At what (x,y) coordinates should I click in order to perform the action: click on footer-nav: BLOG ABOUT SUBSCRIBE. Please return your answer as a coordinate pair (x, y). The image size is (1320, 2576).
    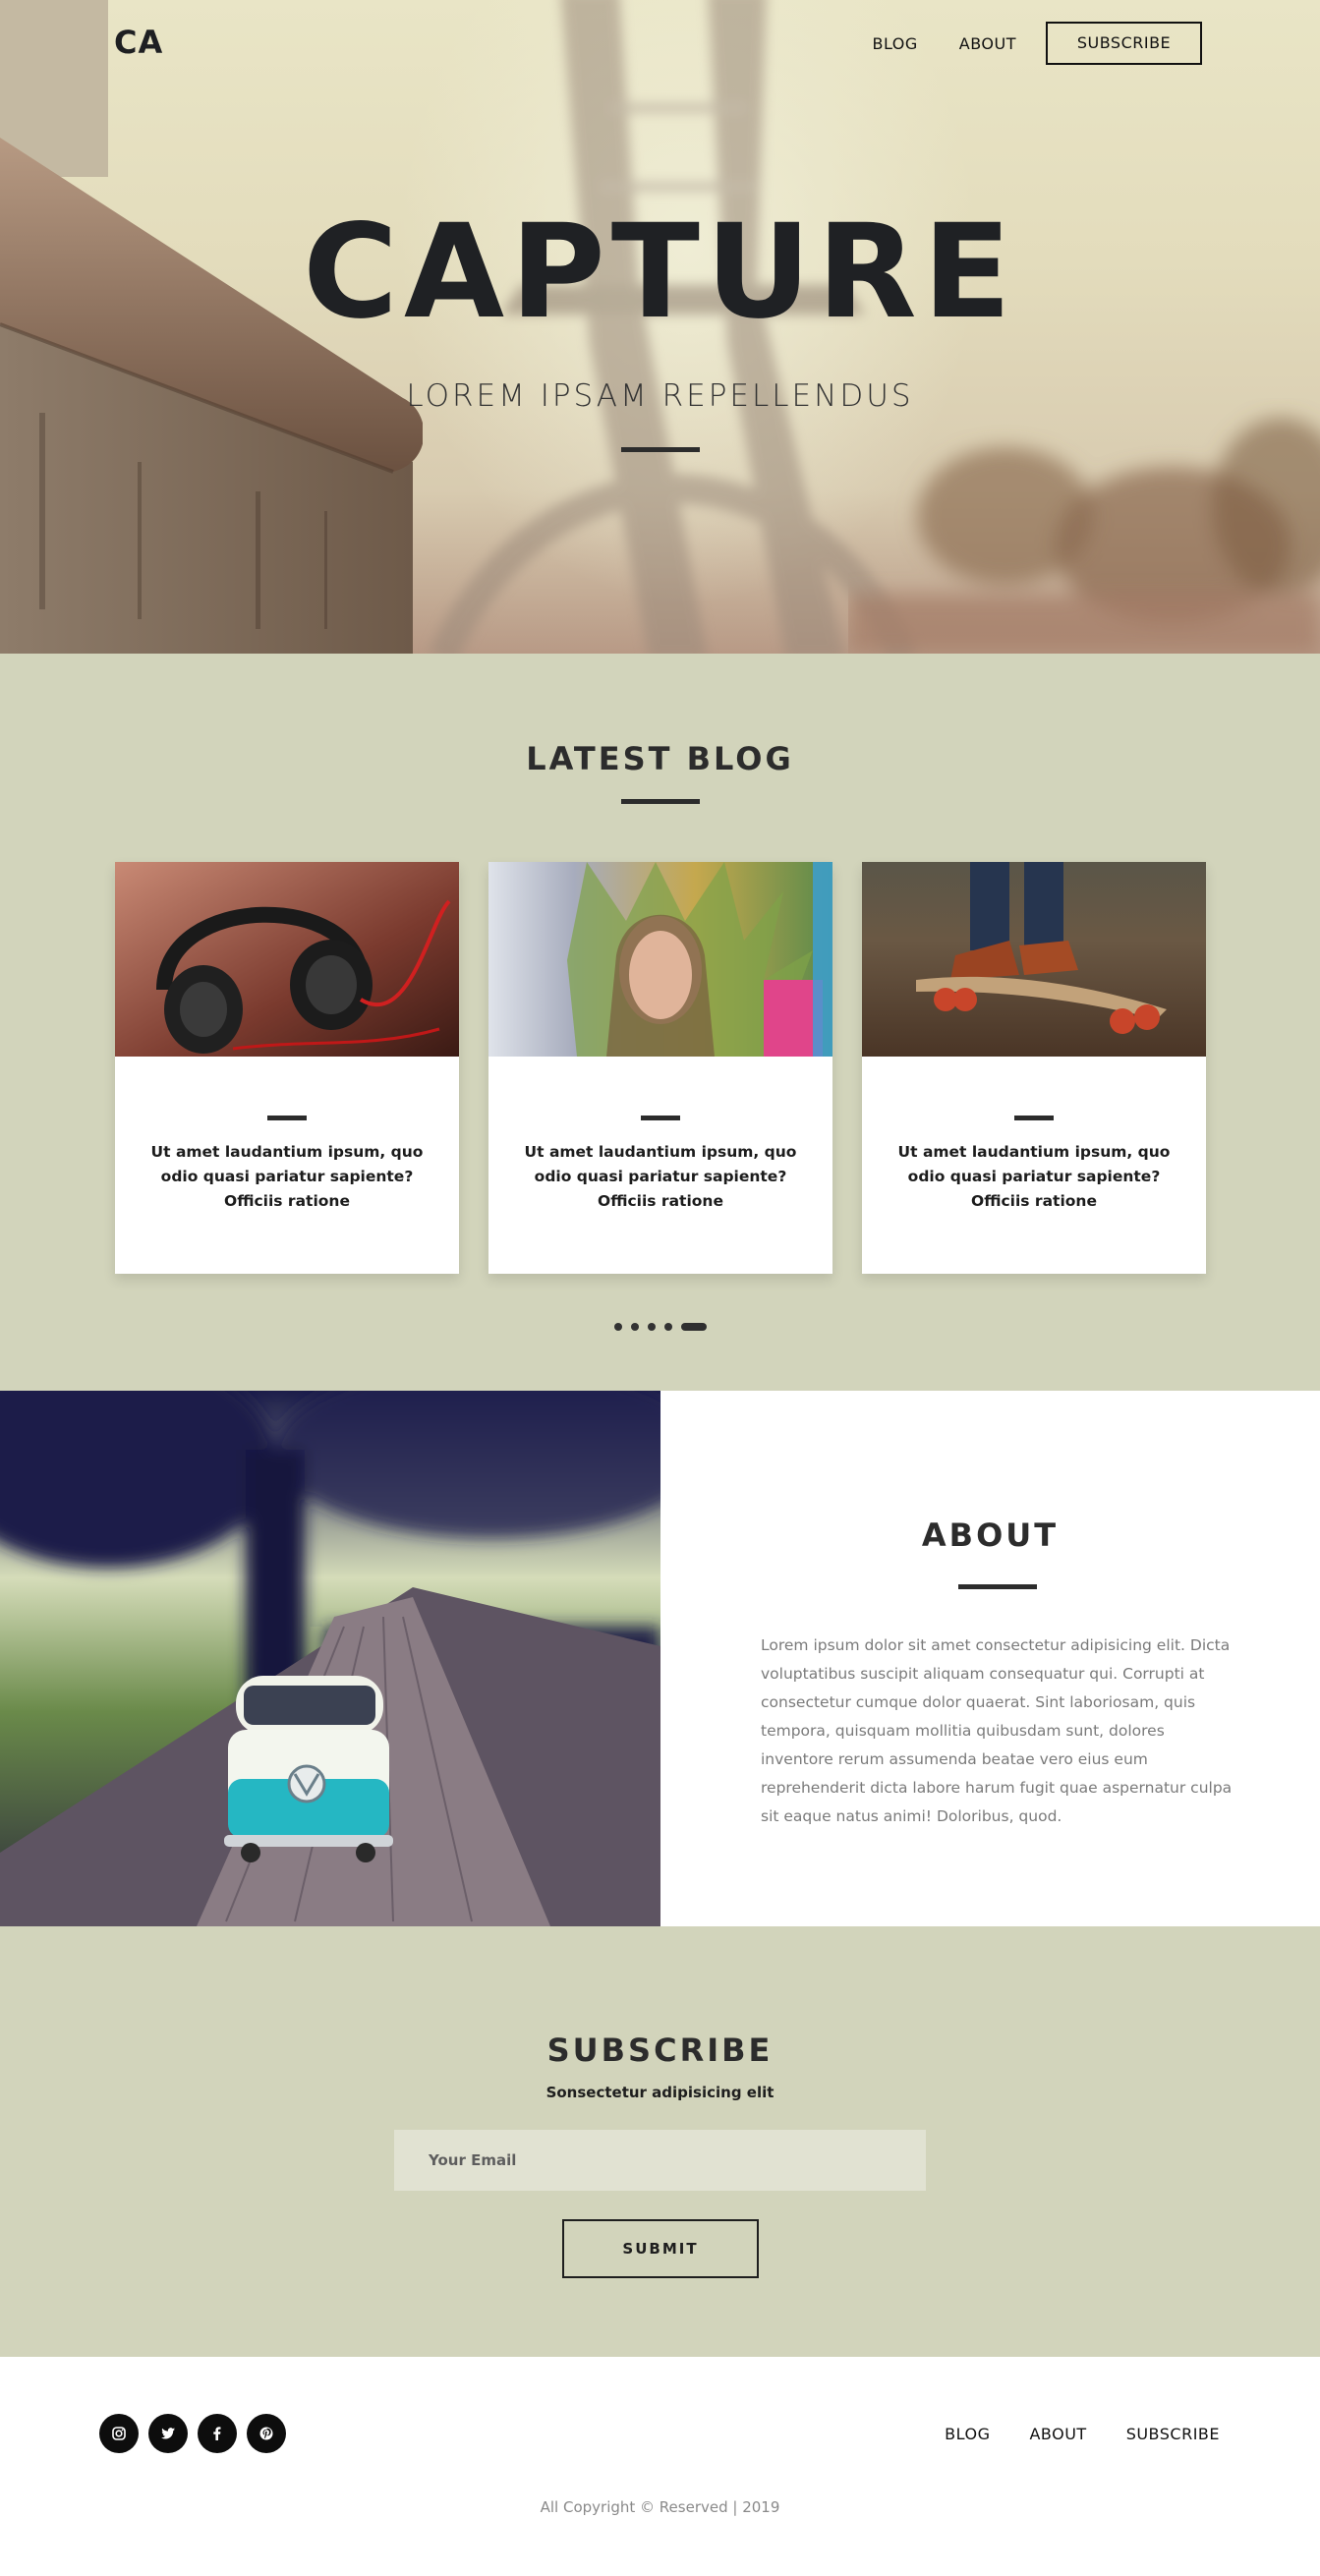
    Looking at the image, I should click on (1082, 2434).